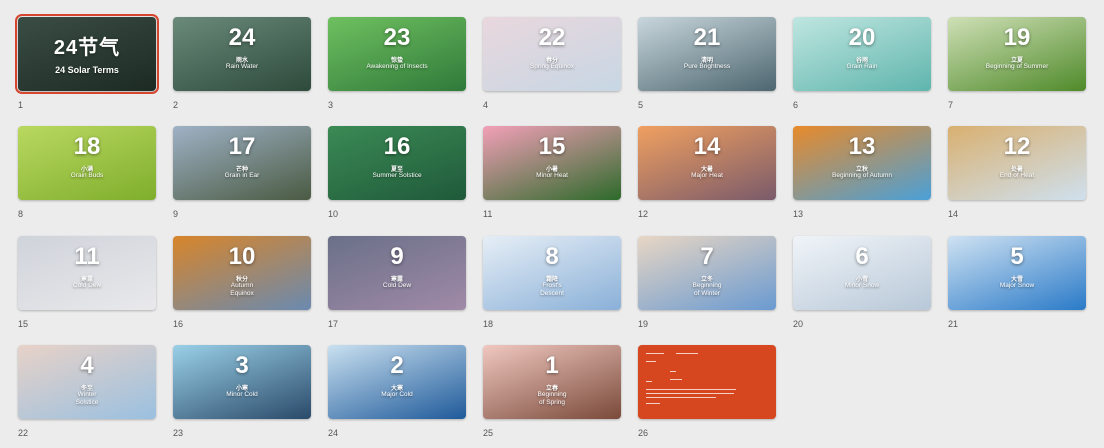 The width and height of the screenshot is (1104, 448). I want to click on slide-item: 4 冬至 Winter Solstice 22, so click(87, 391).